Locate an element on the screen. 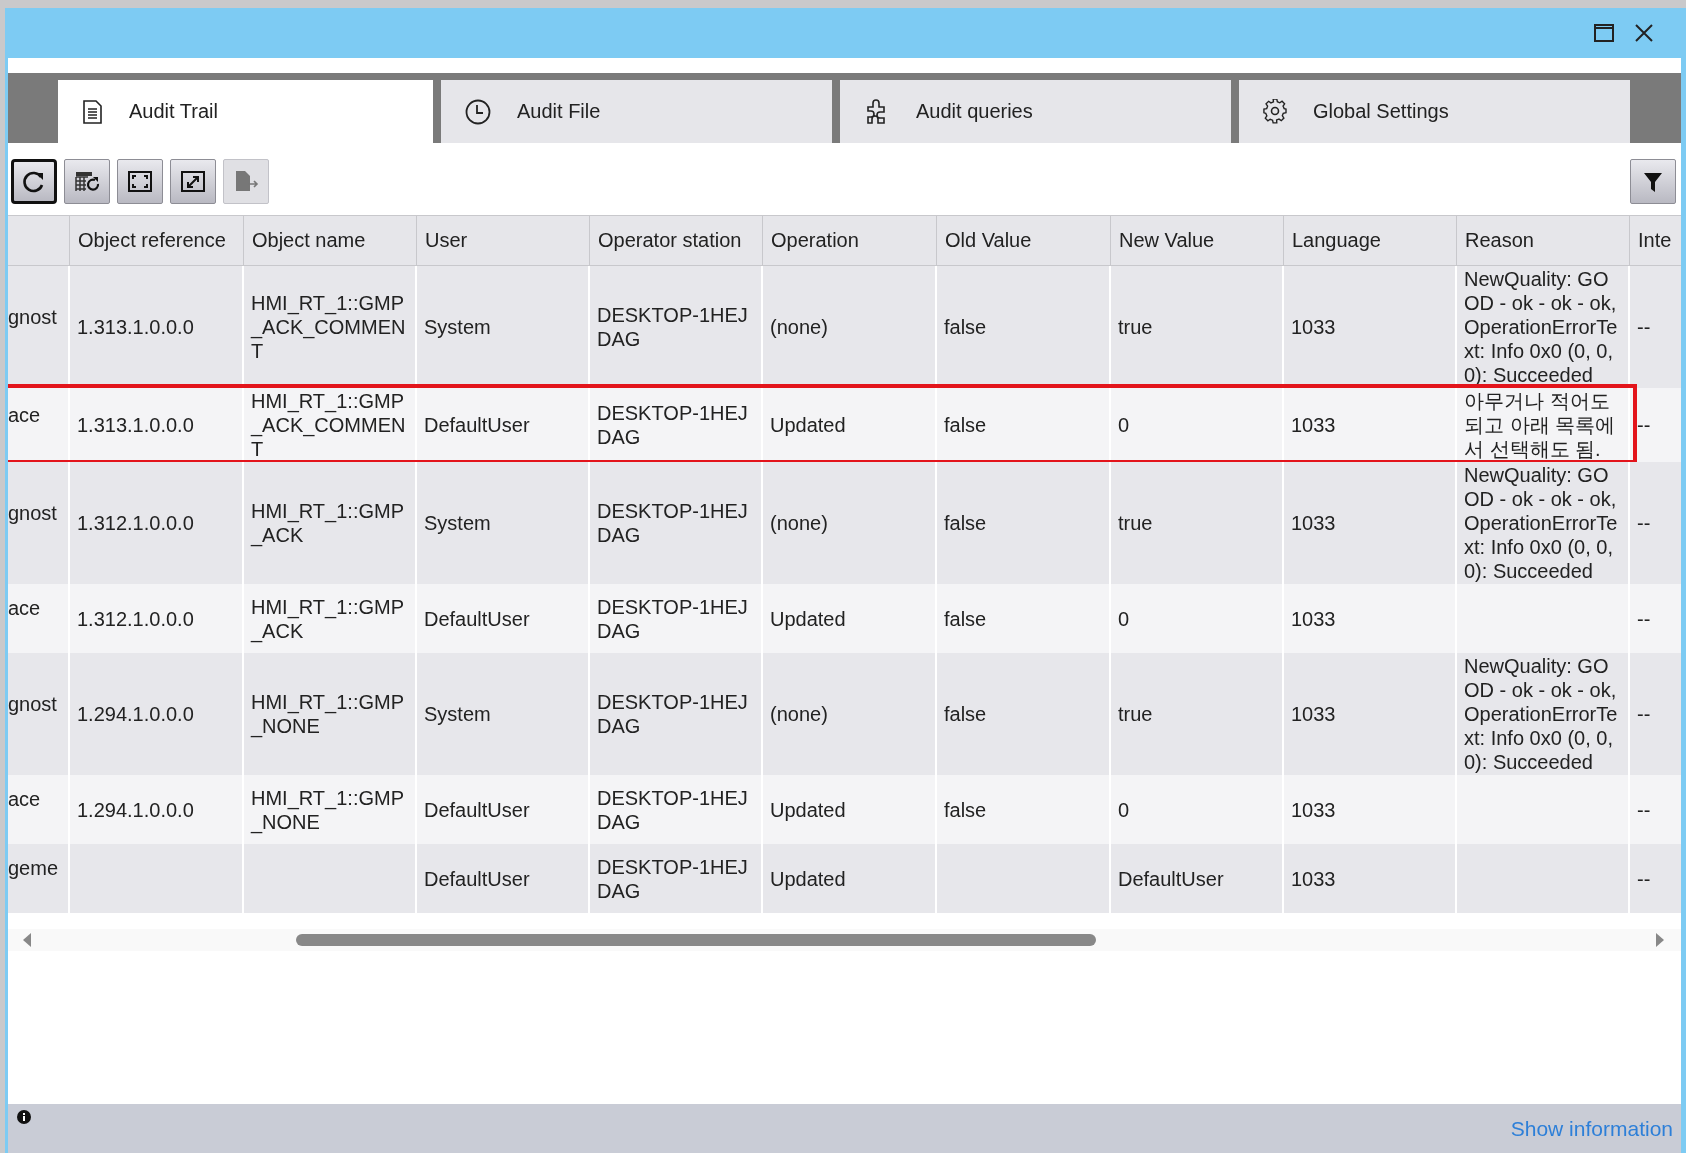  column-header: Old Value is located at coordinates (1024, 240).